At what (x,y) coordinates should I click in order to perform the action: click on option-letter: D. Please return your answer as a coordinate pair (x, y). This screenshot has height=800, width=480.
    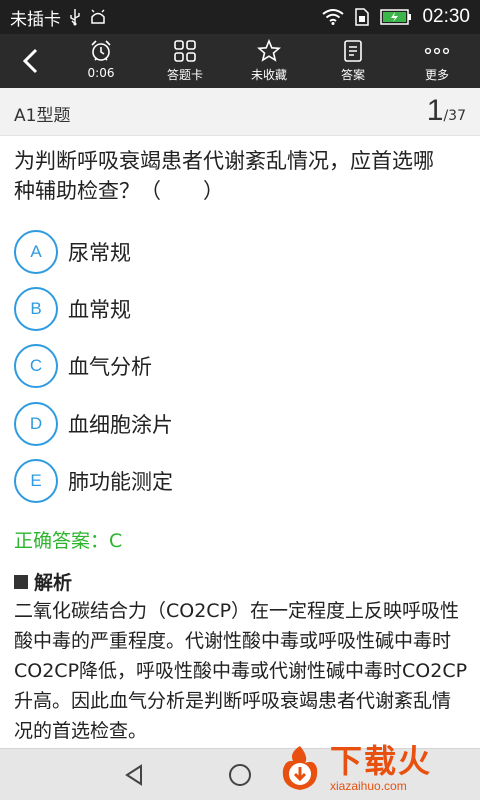
    Looking at the image, I should click on (36, 424).